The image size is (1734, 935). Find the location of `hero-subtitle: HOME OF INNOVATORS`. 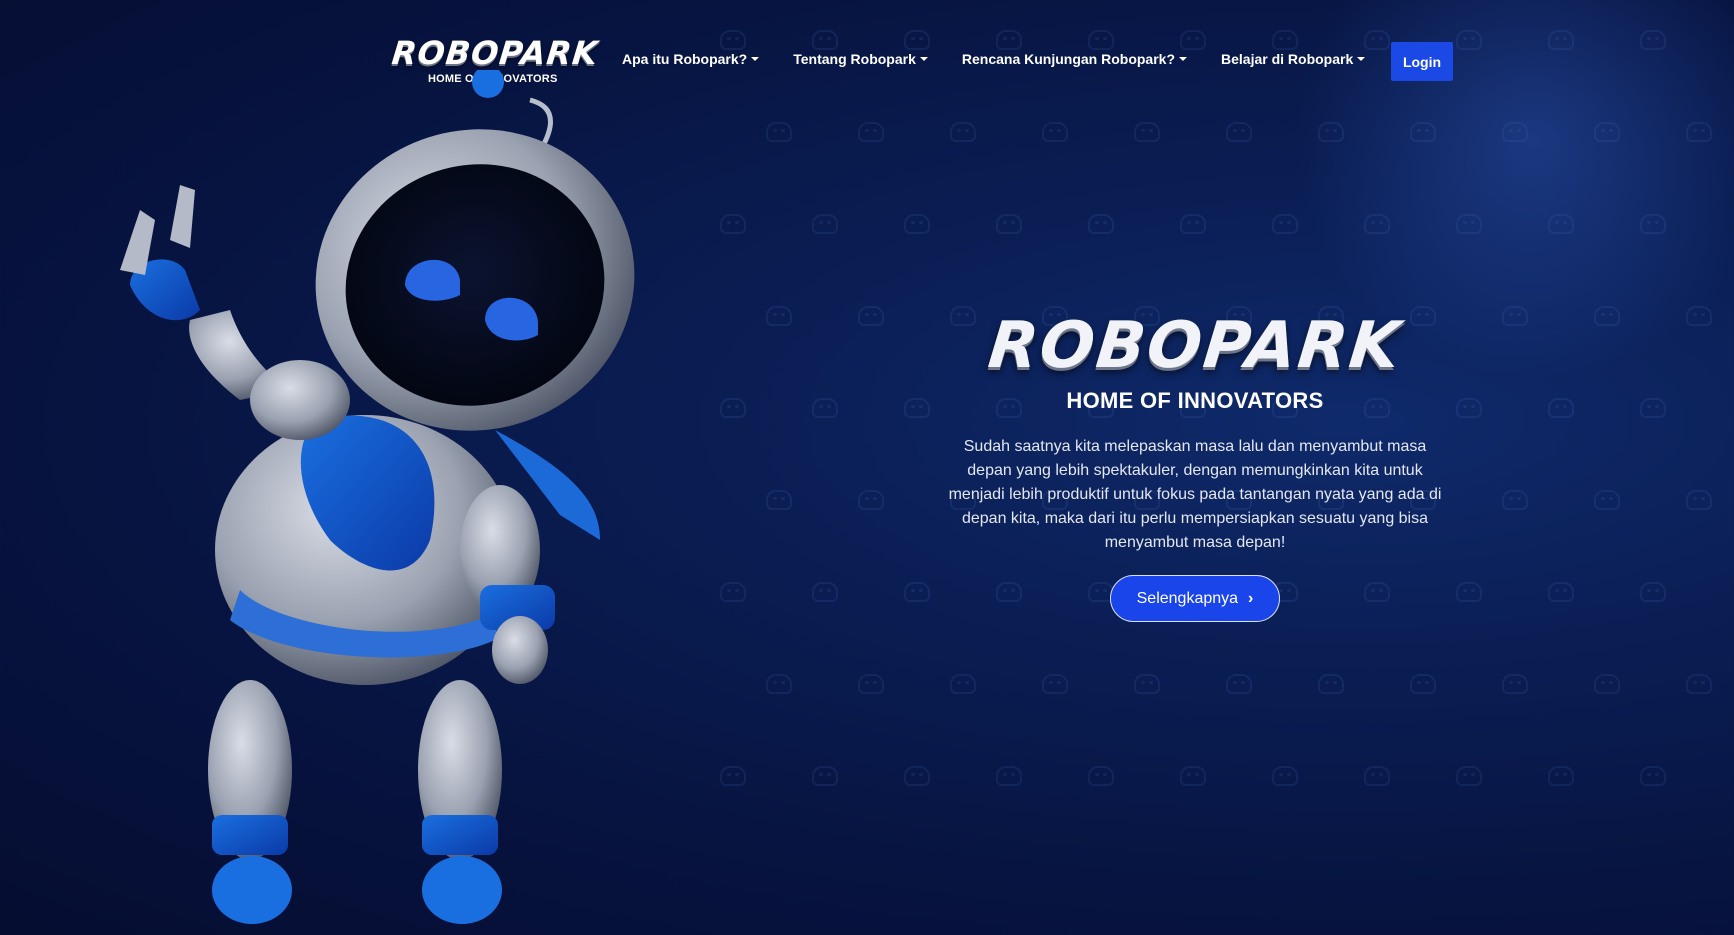

hero-subtitle: HOME OF INNOVATORS is located at coordinates (1195, 400).